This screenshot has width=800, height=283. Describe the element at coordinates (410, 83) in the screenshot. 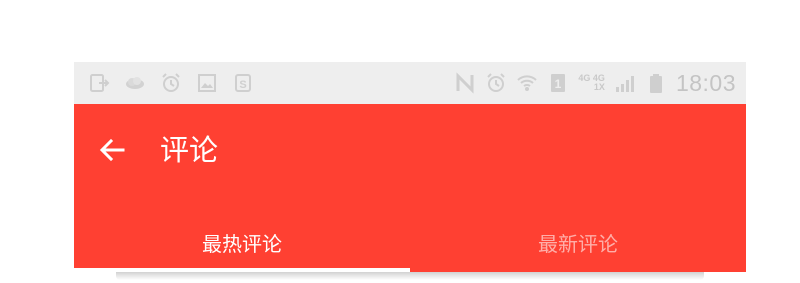

I see `status-bar: S 1 4G 4G 1X 18:03` at that location.